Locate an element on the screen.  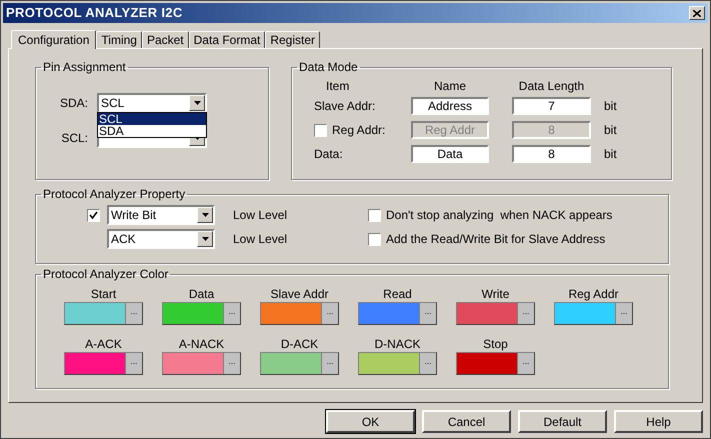
column-header: Data Length is located at coordinates (552, 86).